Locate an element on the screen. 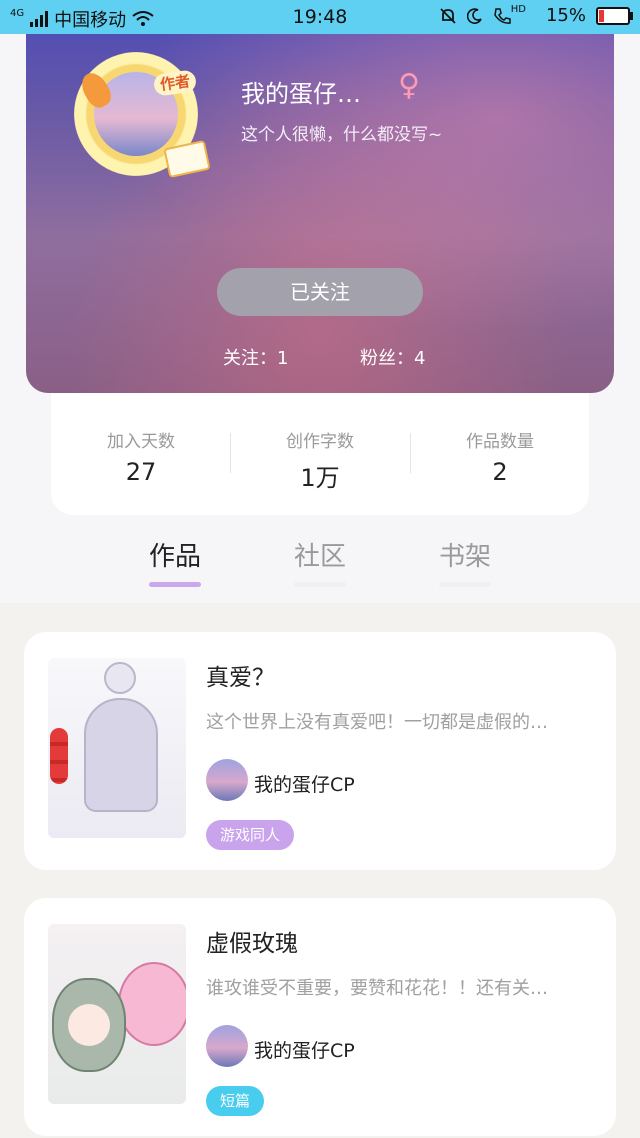 This screenshot has height=1138, width=640. followers-count: 粉丝：4 is located at coordinates (392, 357).